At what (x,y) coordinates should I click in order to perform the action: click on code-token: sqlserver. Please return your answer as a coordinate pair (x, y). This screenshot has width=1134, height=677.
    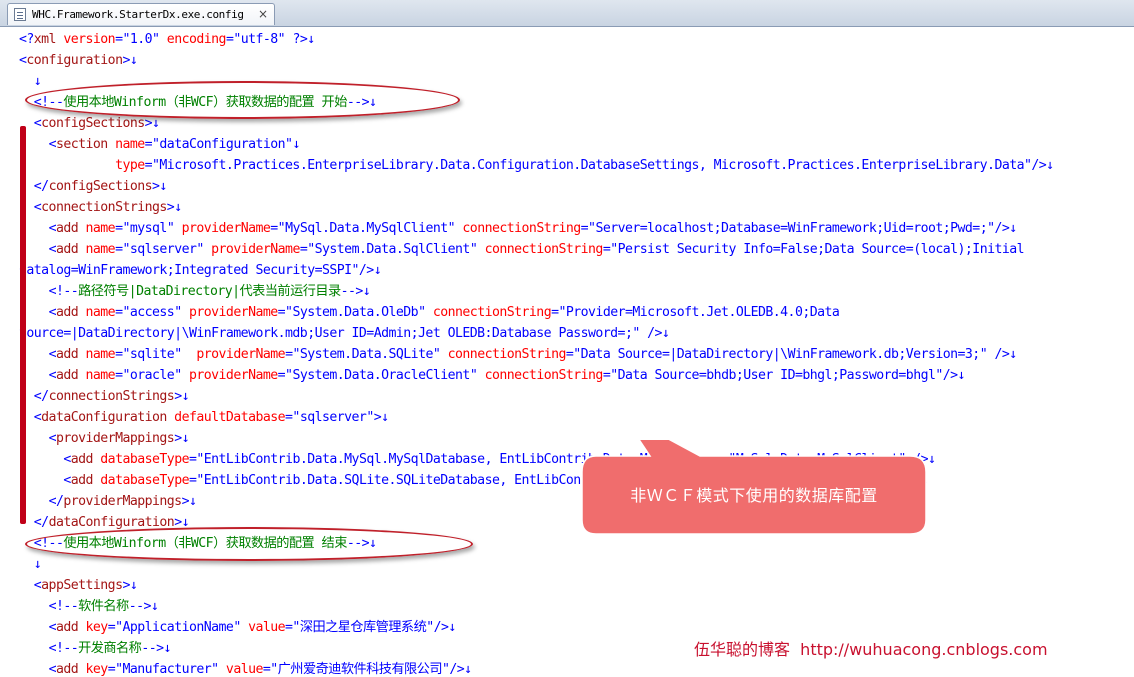
    Looking at the image, I should click on (163, 249).